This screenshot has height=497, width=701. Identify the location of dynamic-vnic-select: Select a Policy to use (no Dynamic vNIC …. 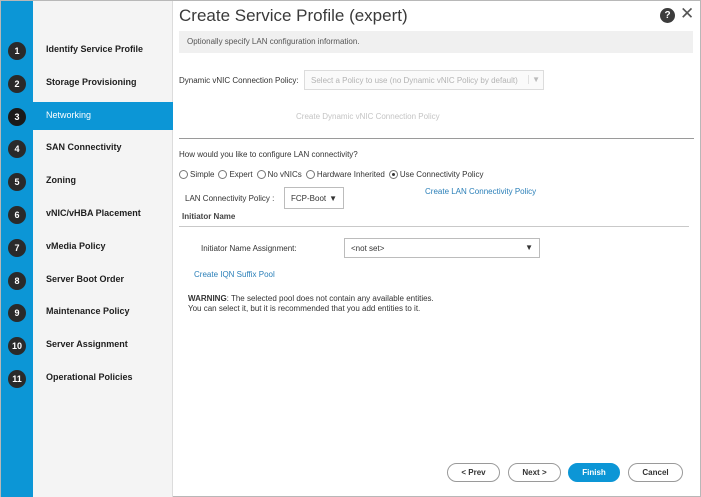
(424, 80).